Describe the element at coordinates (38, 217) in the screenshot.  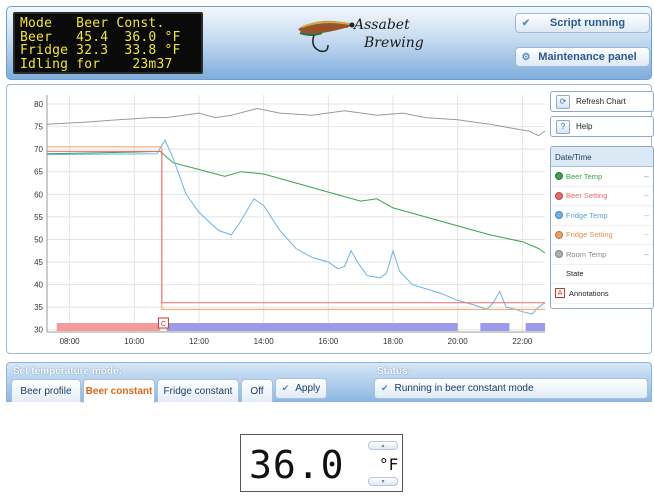
I see `y-tick-label: 55` at that location.